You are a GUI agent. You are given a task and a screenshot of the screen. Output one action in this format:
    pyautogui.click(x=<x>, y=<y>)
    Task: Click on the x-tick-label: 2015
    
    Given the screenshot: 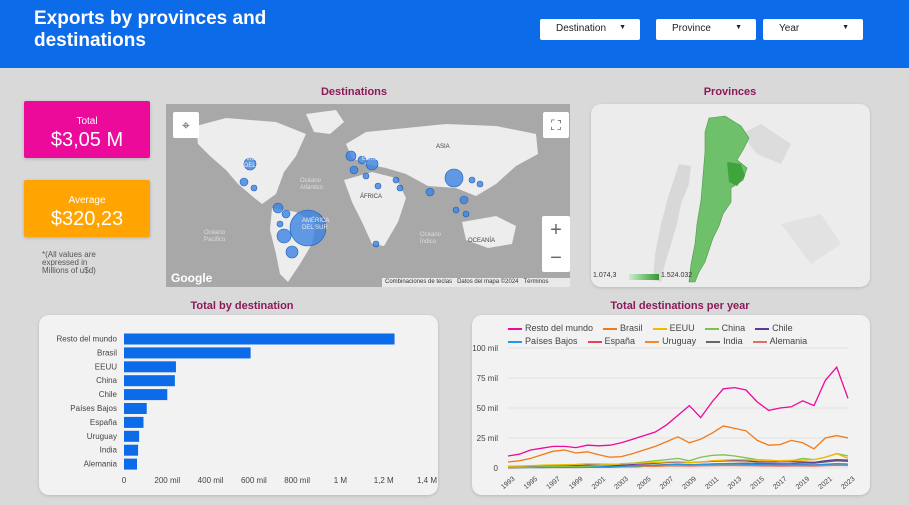 What is the action you would take?
    pyautogui.click(x=757, y=483)
    